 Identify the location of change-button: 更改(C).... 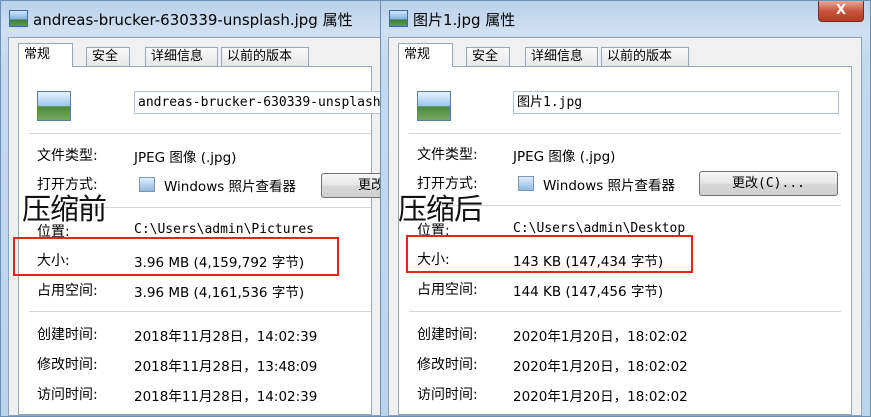
(768, 183).